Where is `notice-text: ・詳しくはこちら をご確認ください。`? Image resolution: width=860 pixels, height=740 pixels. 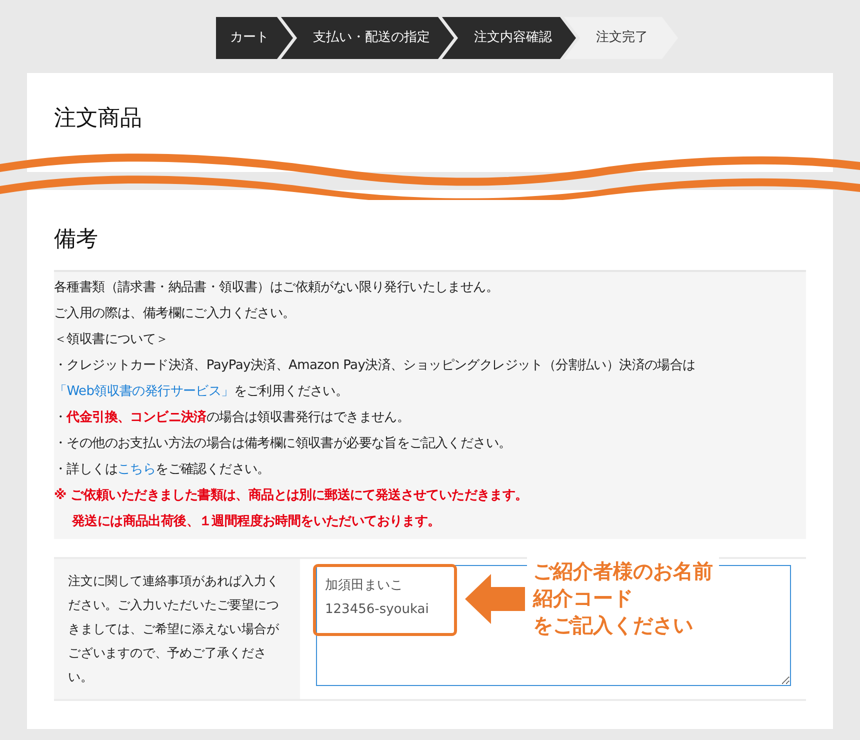 notice-text: ・詳しくはこちら をご確認ください。 is located at coordinates (162, 470).